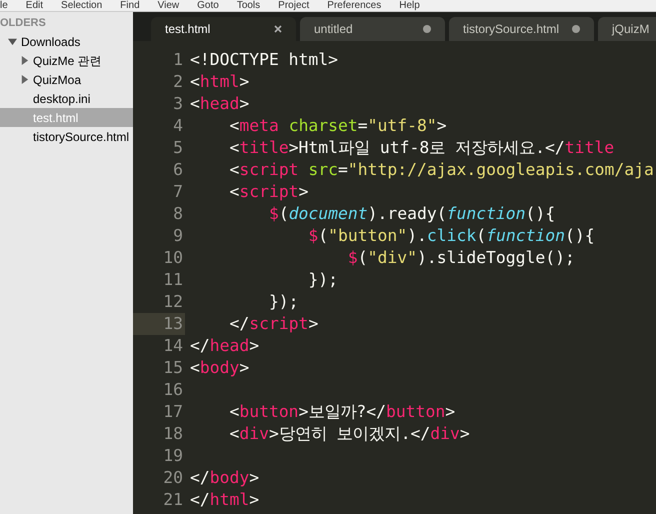  What do you see at coordinates (173, 346) in the screenshot?
I see `line-number: 14` at bounding box center [173, 346].